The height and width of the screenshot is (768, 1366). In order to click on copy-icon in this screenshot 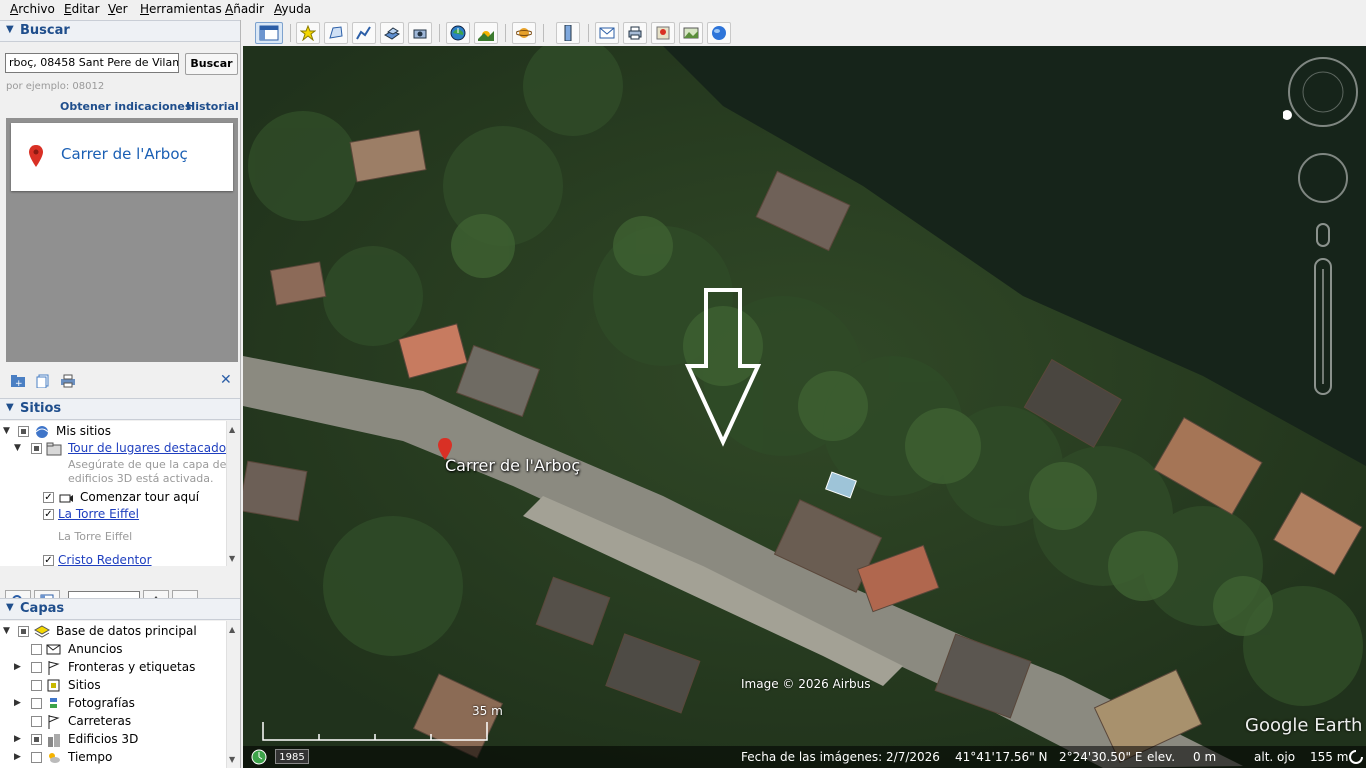, I will do `click(43, 381)`.